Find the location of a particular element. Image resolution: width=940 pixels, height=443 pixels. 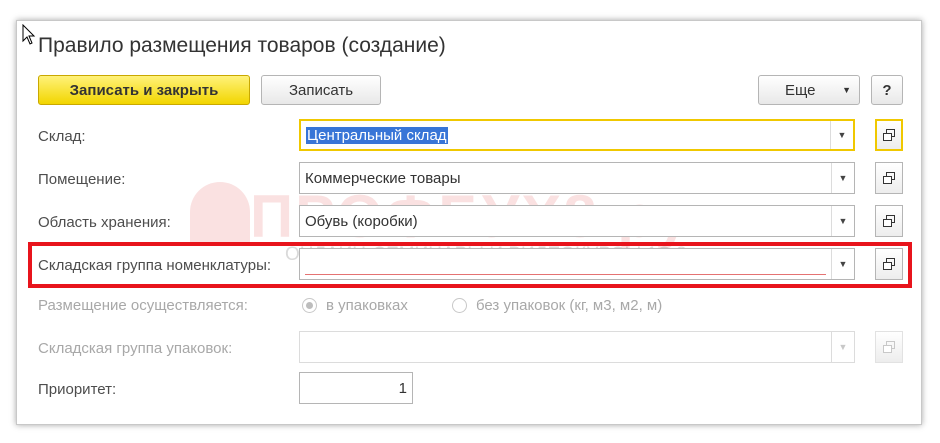

more-menu-button: Еще ▼ is located at coordinates (809, 90).